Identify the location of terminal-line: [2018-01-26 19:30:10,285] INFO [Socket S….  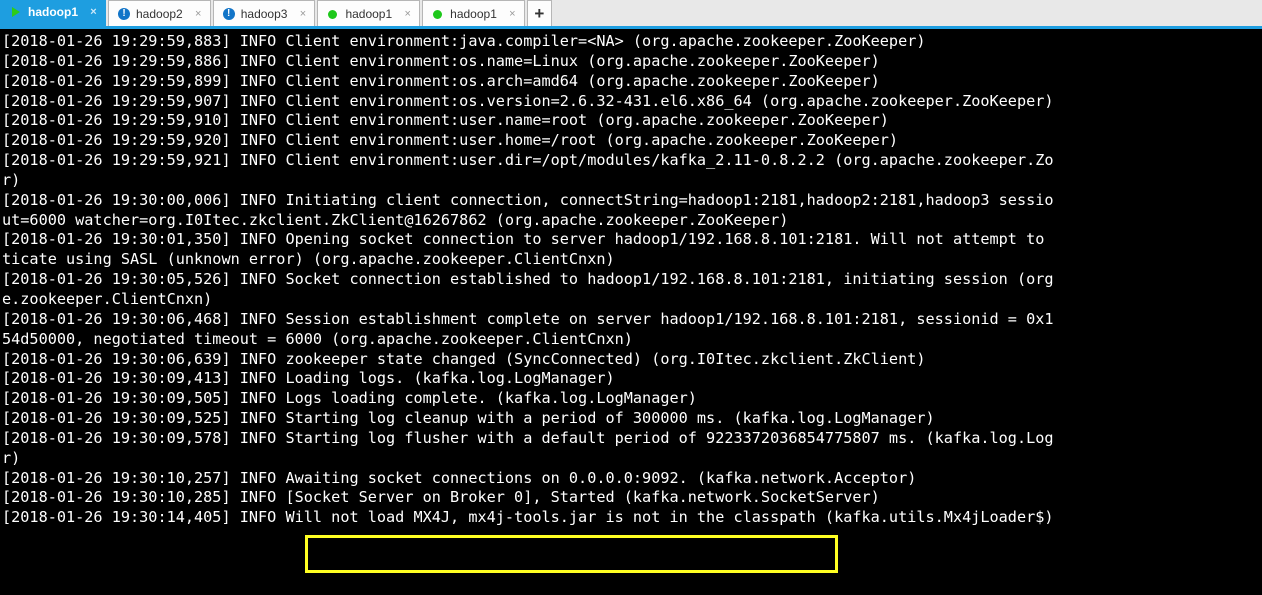
(441, 497).